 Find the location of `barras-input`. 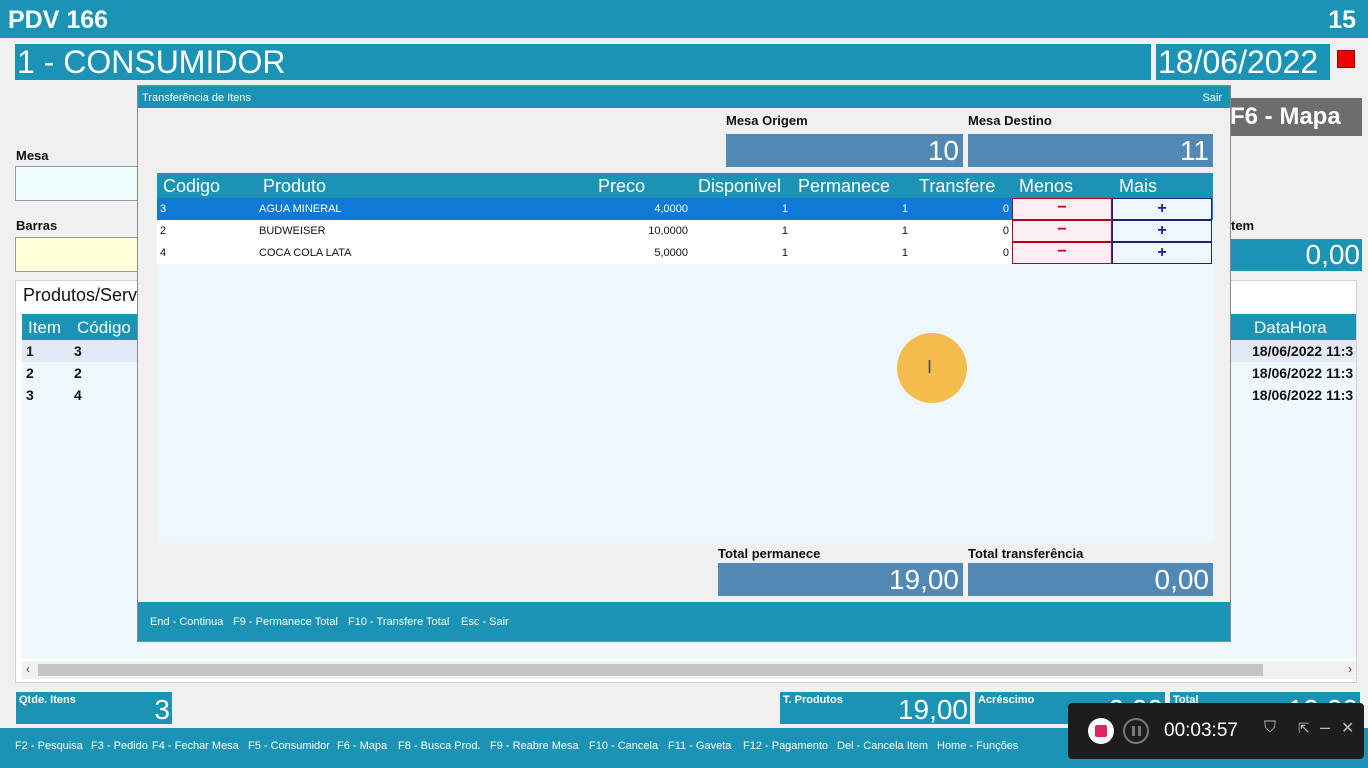

barras-input is located at coordinates (77, 254).